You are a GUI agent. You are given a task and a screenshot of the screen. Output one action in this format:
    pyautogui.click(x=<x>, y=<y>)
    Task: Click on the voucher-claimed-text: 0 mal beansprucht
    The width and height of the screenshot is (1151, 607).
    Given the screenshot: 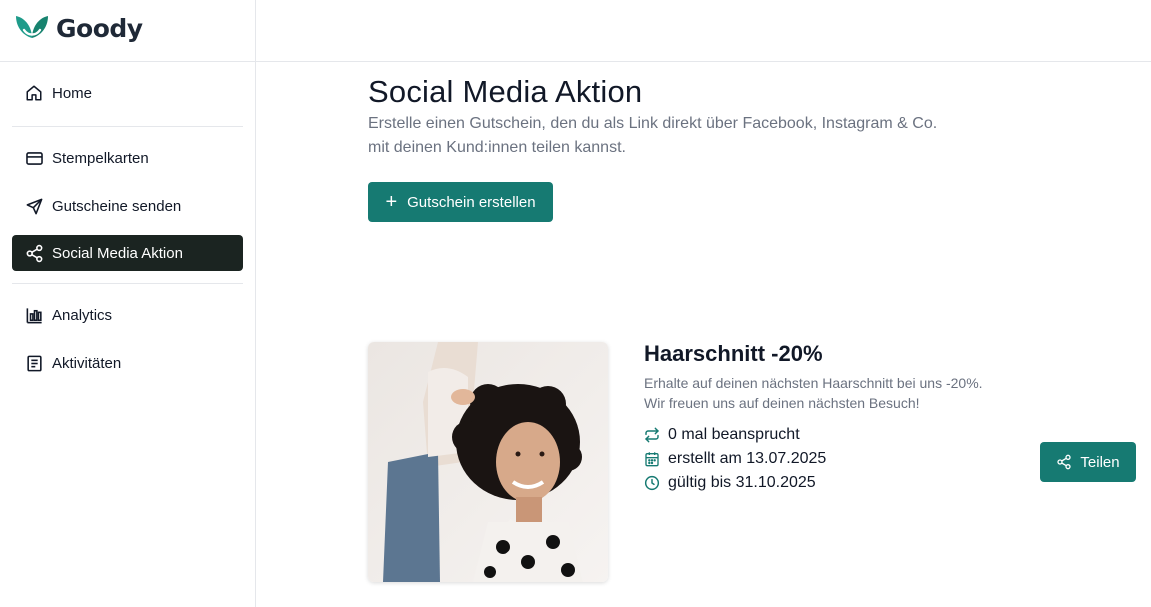 What is the action you would take?
    pyautogui.click(x=734, y=434)
    